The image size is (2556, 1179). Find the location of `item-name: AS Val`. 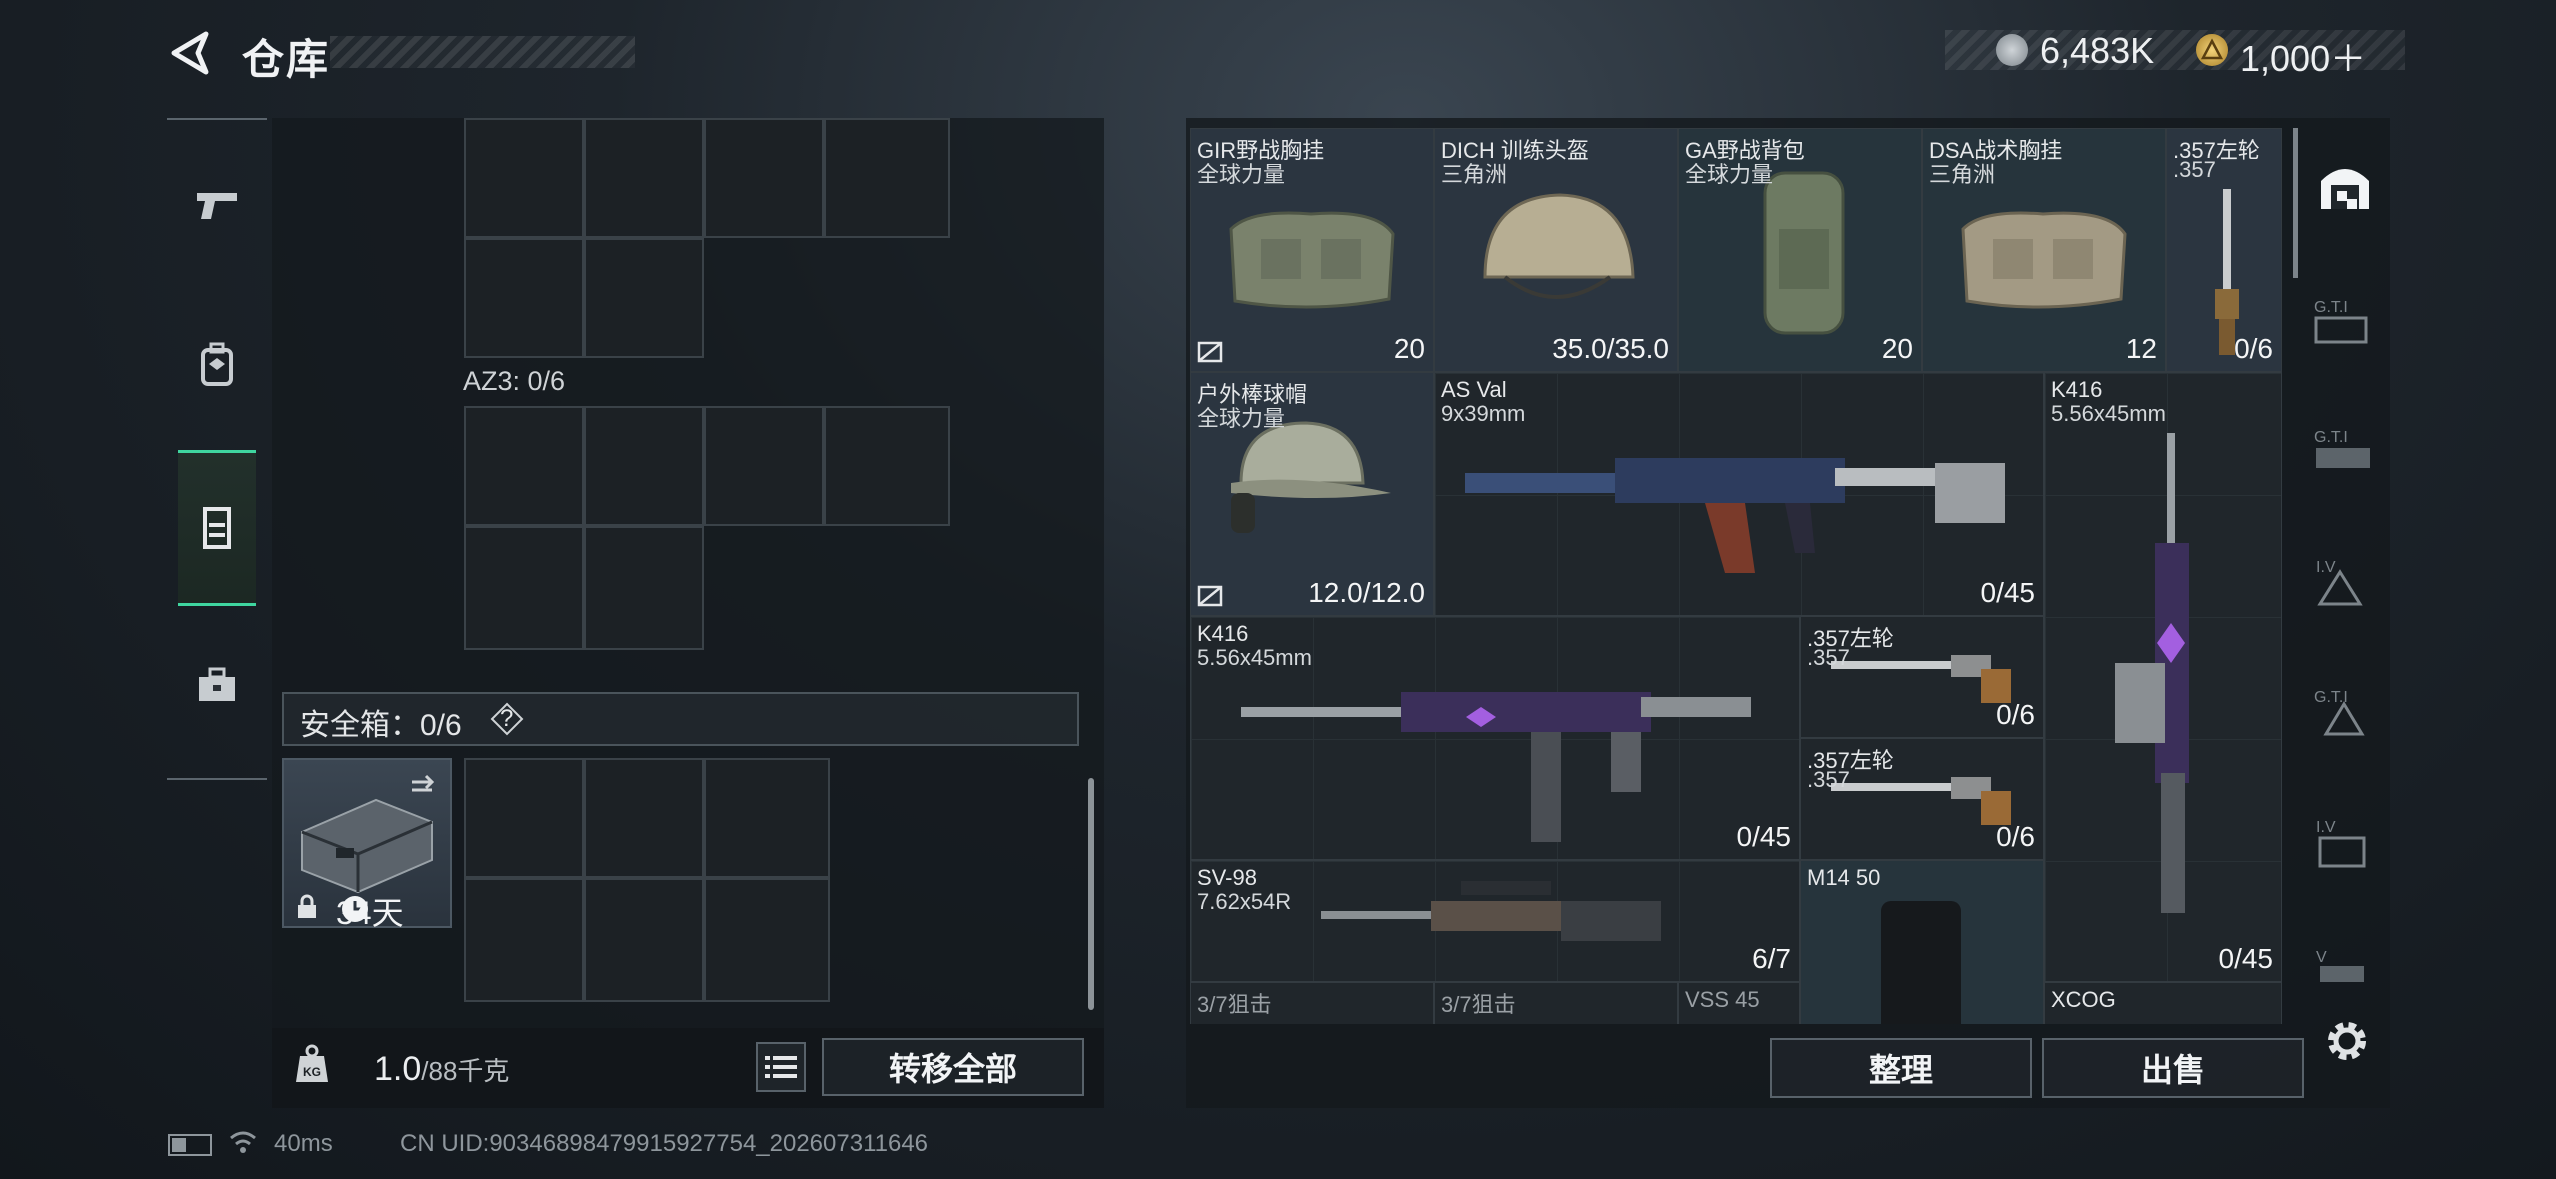

item-name: AS Val is located at coordinates (1474, 389).